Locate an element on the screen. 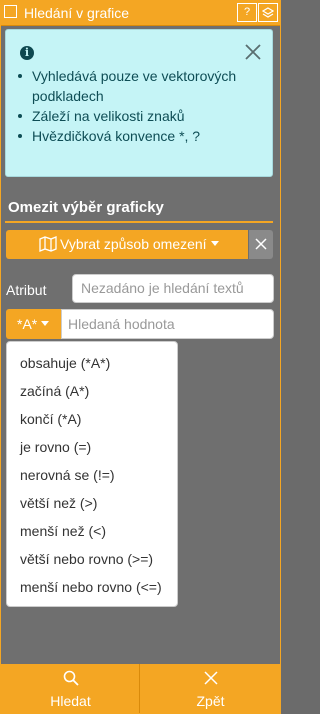 Image resolution: width=320 pixels, height=714 pixels. attribute-label: Atribut is located at coordinates (26, 290).